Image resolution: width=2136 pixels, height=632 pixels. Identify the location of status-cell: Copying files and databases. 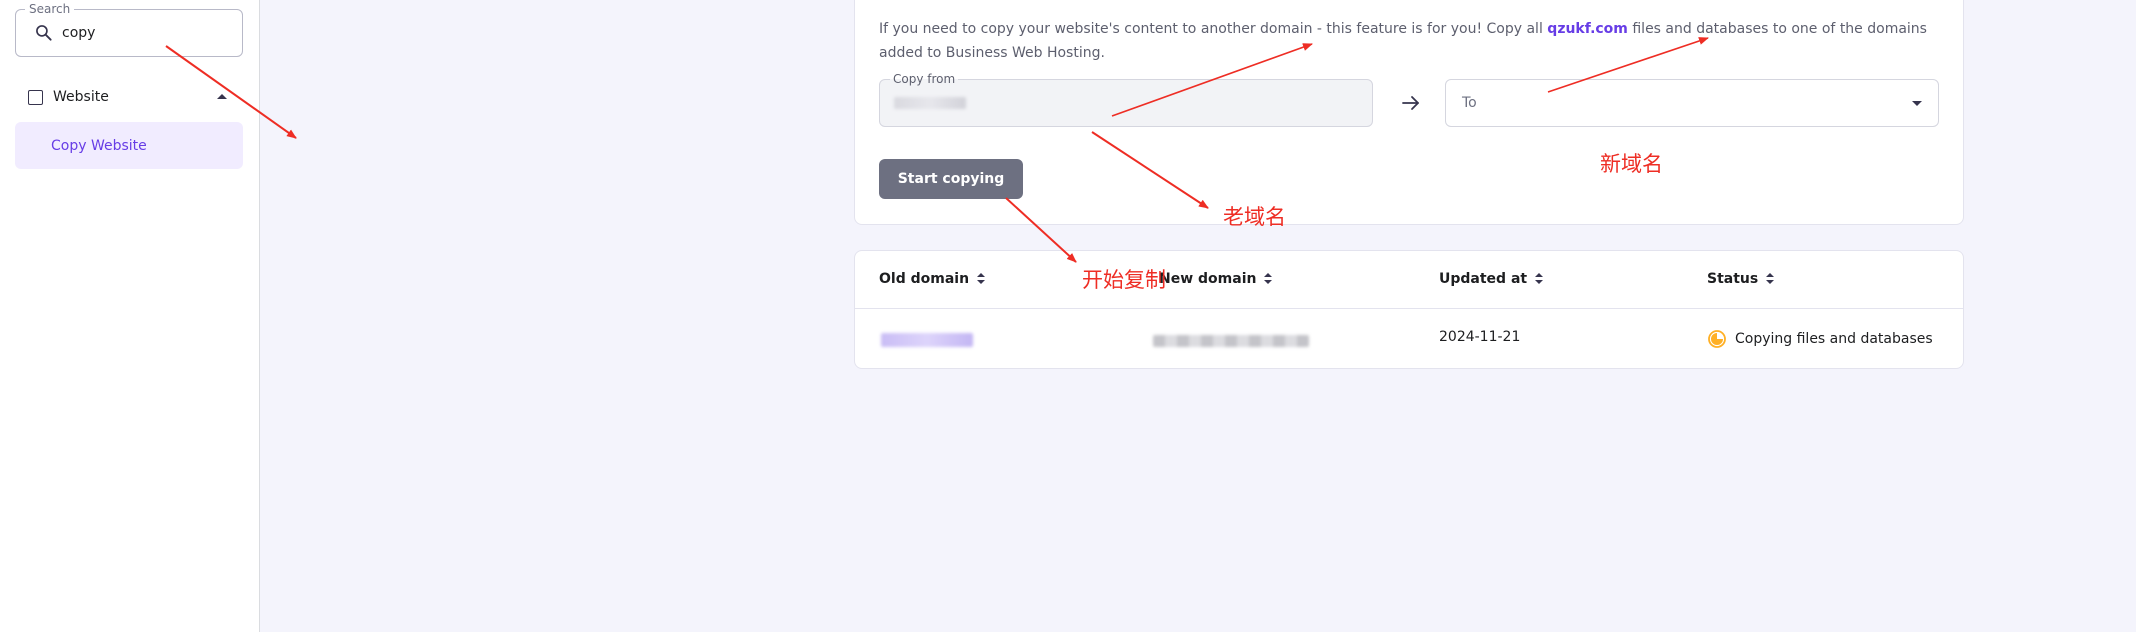
(1820, 339).